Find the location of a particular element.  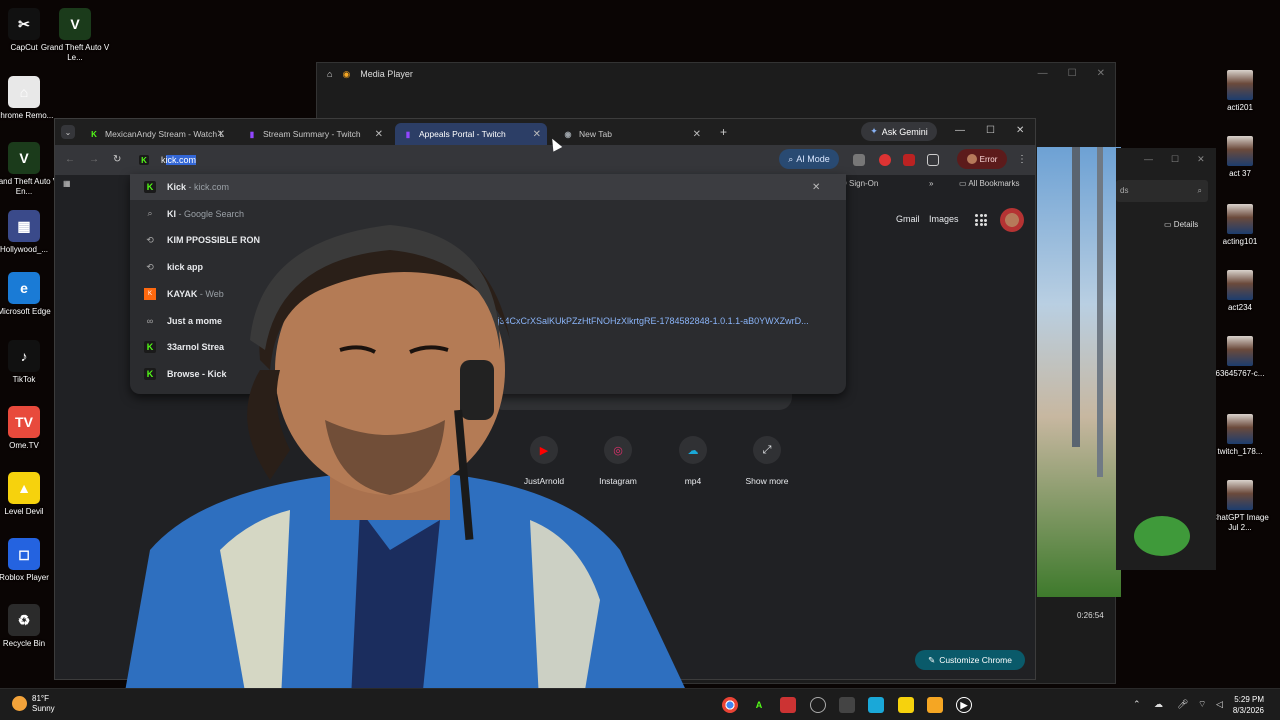

microphone-icon: 🎤︎ is located at coordinates (1182, 704).